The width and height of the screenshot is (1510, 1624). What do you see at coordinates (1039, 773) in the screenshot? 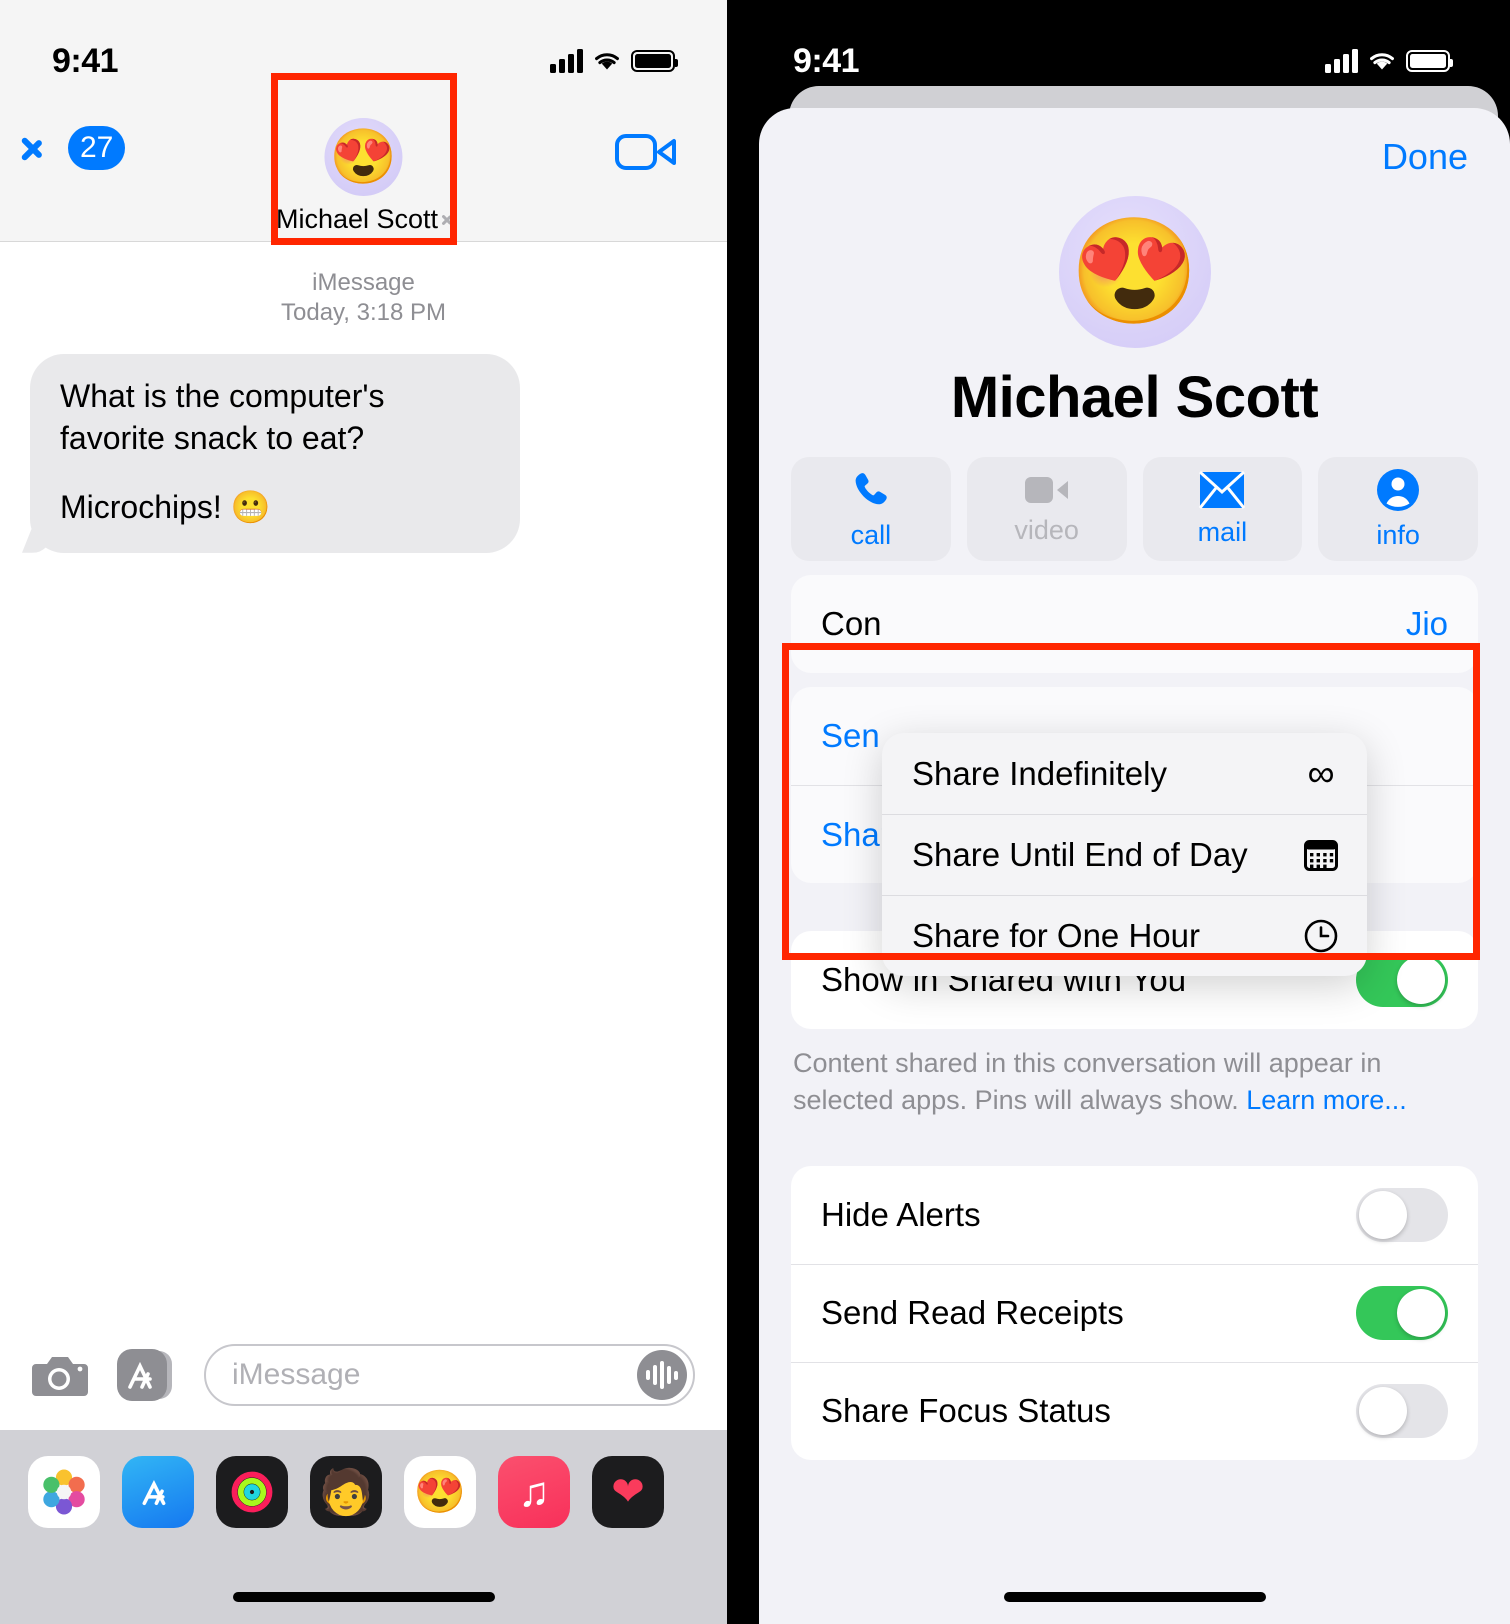
I see `share-indefinitely-label: Share Indefinitely` at bounding box center [1039, 773].